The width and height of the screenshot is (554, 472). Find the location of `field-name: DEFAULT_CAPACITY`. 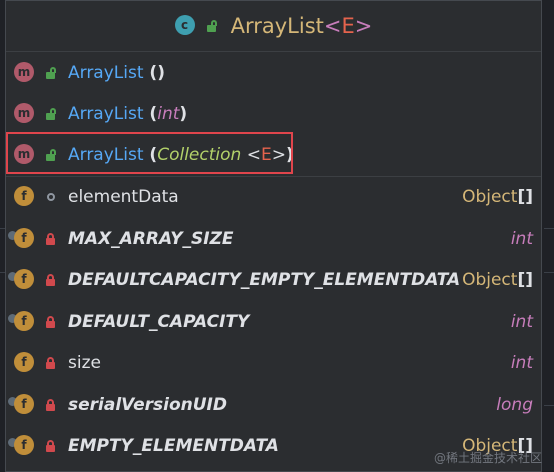

field-name: DEFAULT_CAPACITY is located at coordinates (159, 321).